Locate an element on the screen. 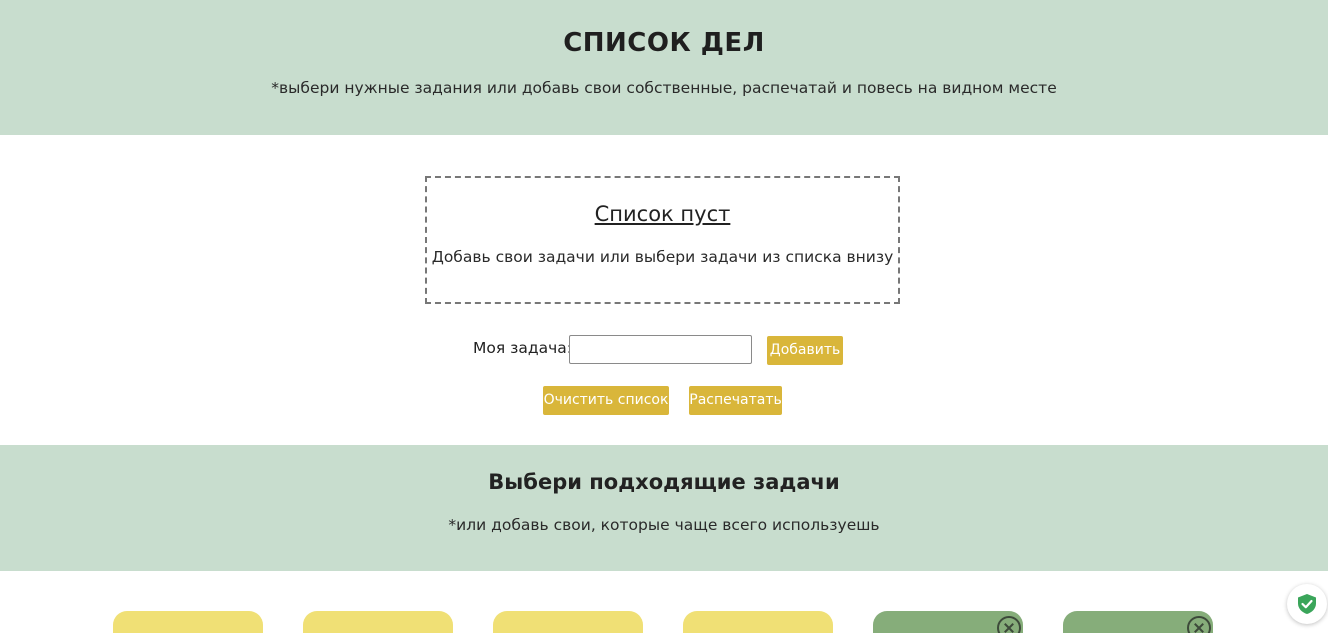 Image resolution: width=1328 pixels, height=633 pixels. add-task-button: Добавить is located at coordinates (805, 350).